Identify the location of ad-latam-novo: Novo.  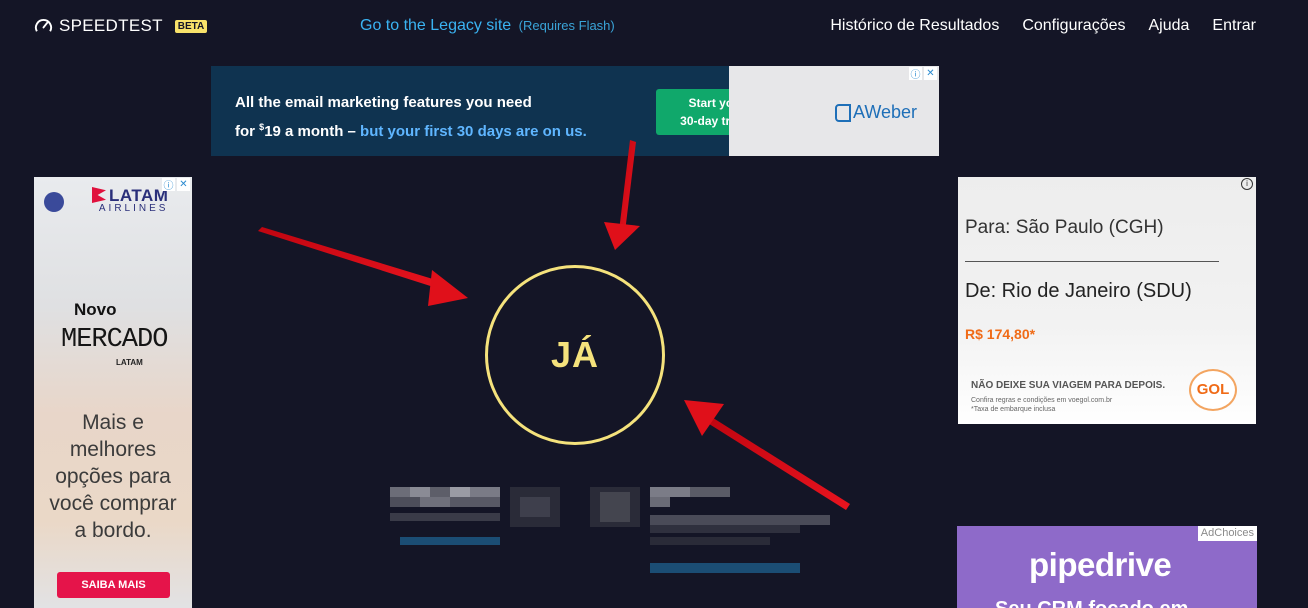
(95, 309).